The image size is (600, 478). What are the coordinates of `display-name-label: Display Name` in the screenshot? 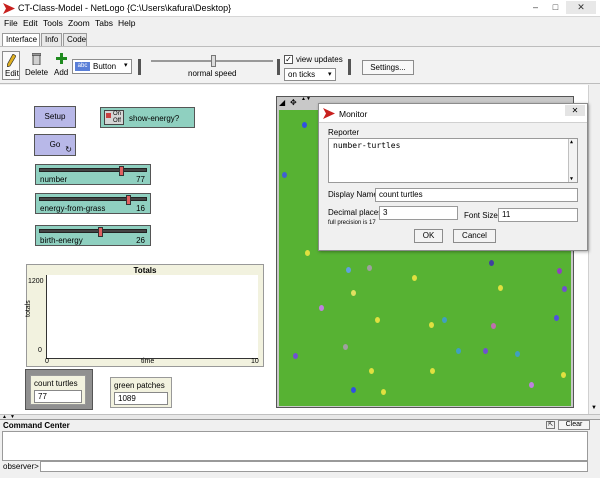 It's located at (353, 194).